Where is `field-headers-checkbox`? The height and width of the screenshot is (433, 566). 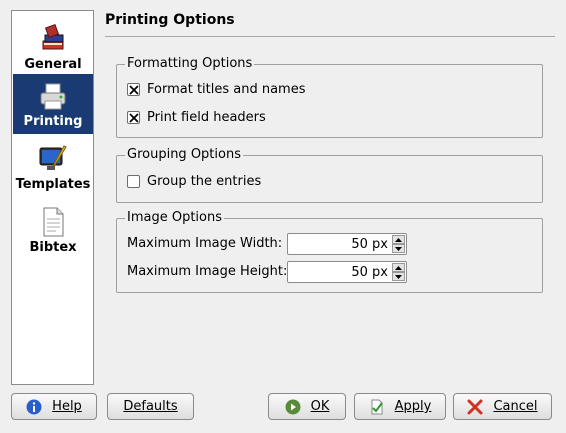 field-headers-checkbox is located at coordinates (133, 117).